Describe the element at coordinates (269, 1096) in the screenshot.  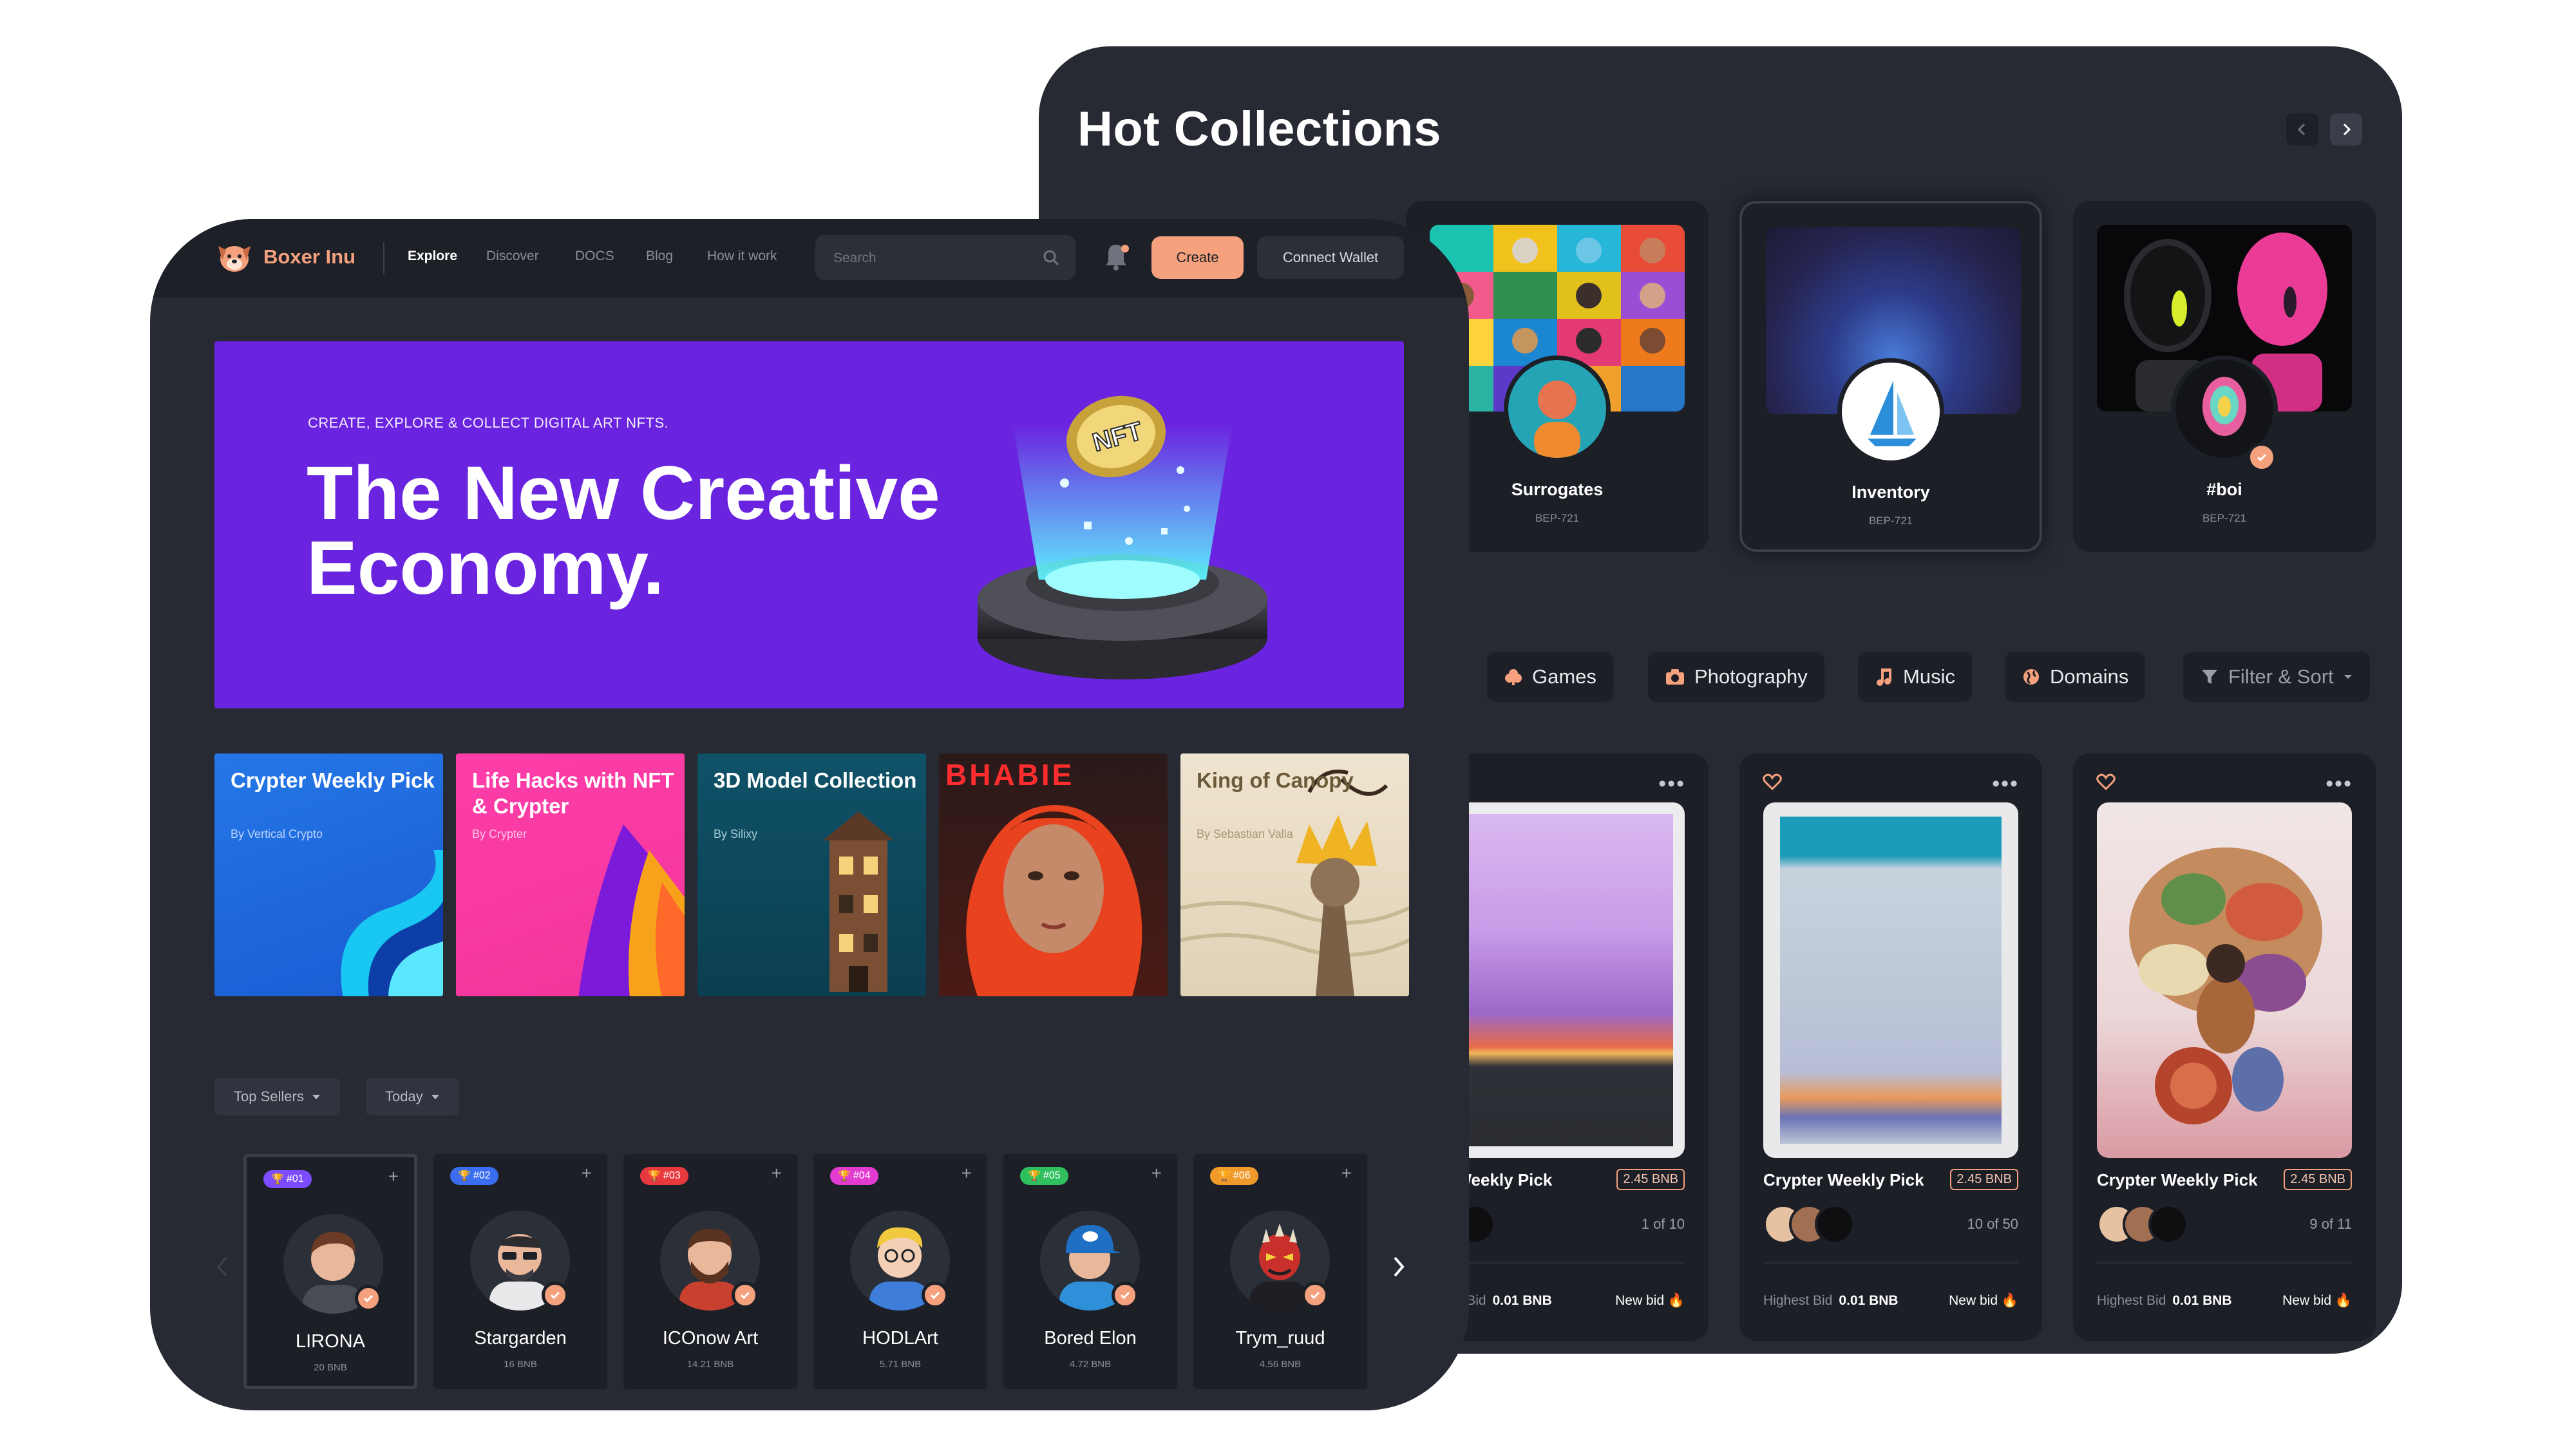
I see `dropdown-label: Top Sellers` at that location.